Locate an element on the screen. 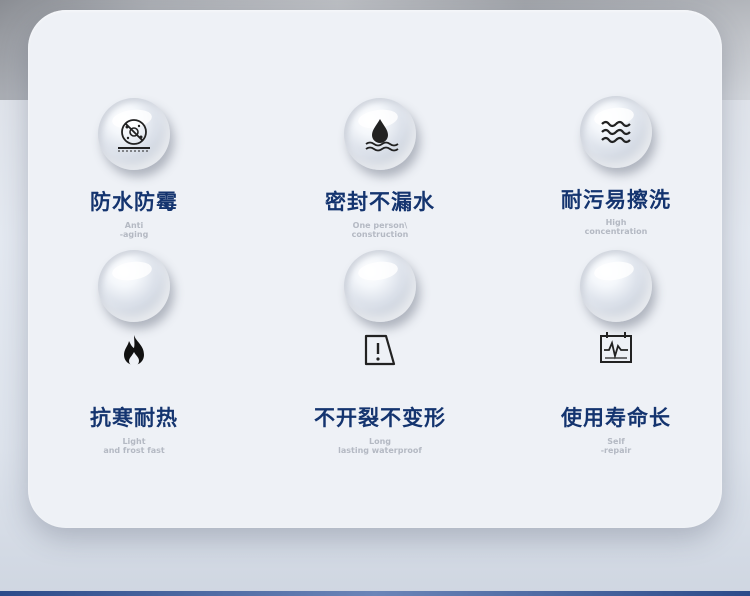  feature-subtitle-line2: concentration is located at coordinates (616, 231).